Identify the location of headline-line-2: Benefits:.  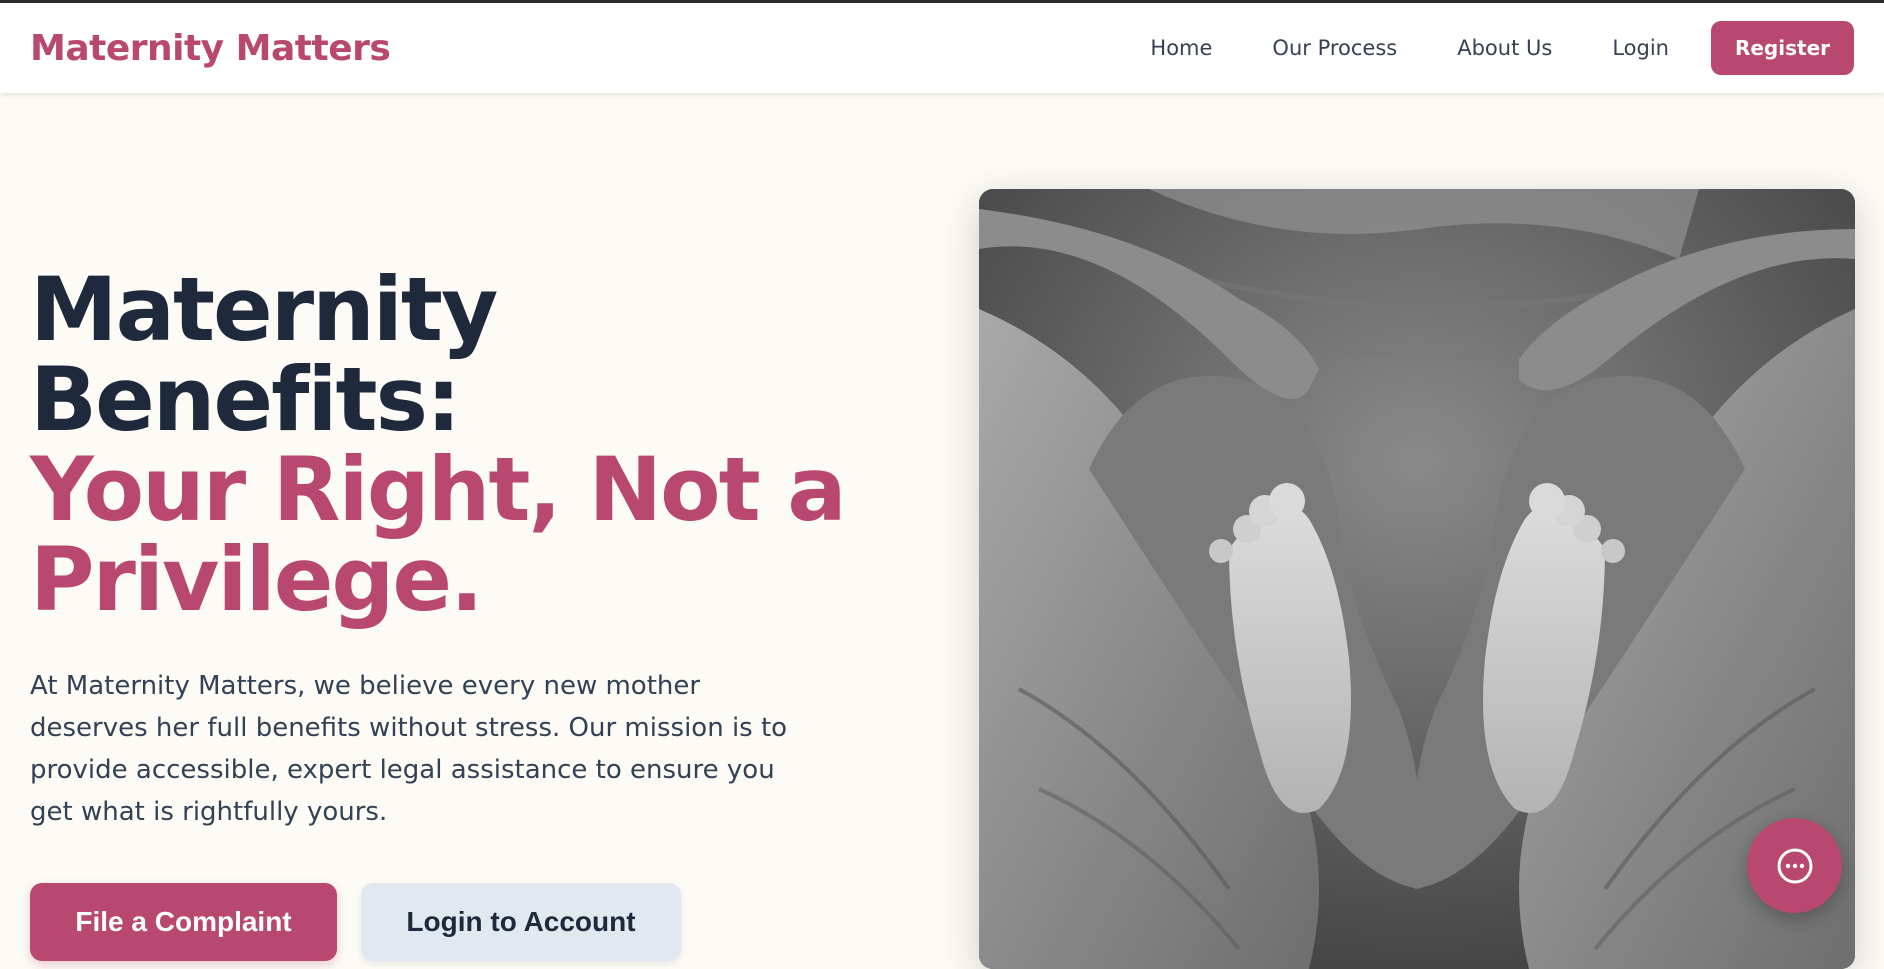
(245, 399).